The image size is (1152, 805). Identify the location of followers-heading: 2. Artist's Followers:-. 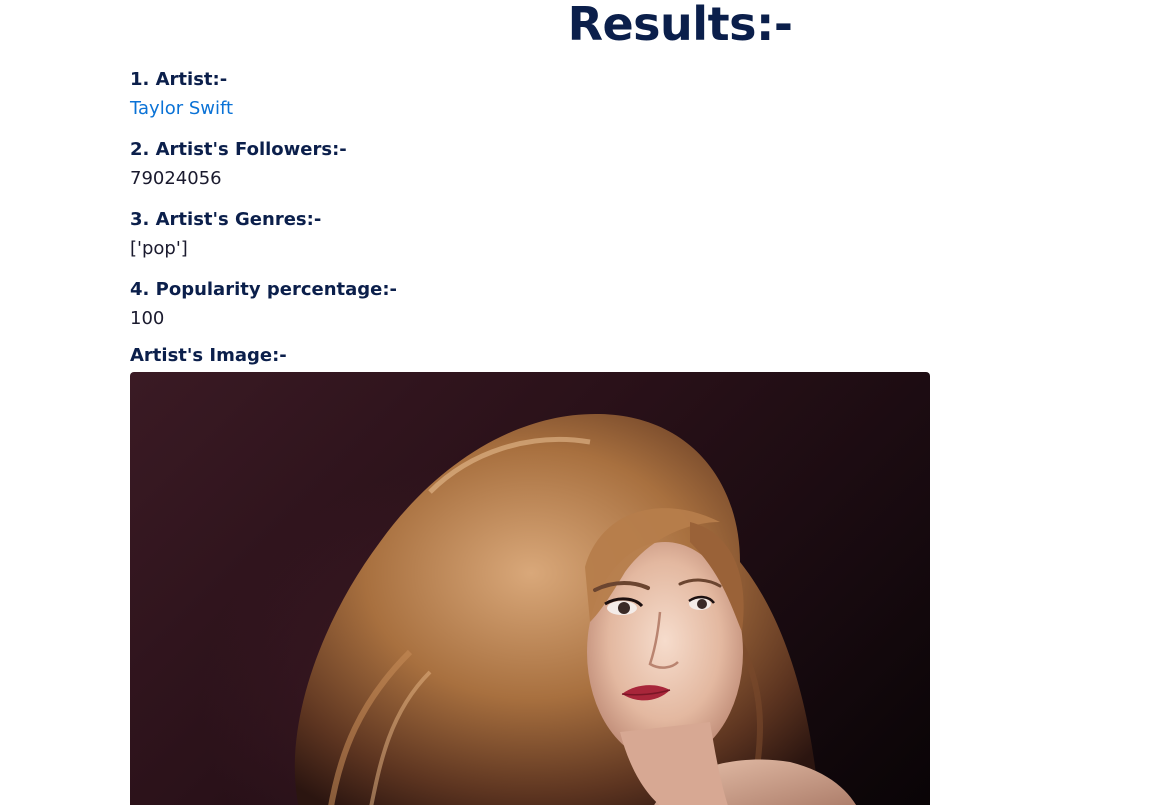
(238, 149).